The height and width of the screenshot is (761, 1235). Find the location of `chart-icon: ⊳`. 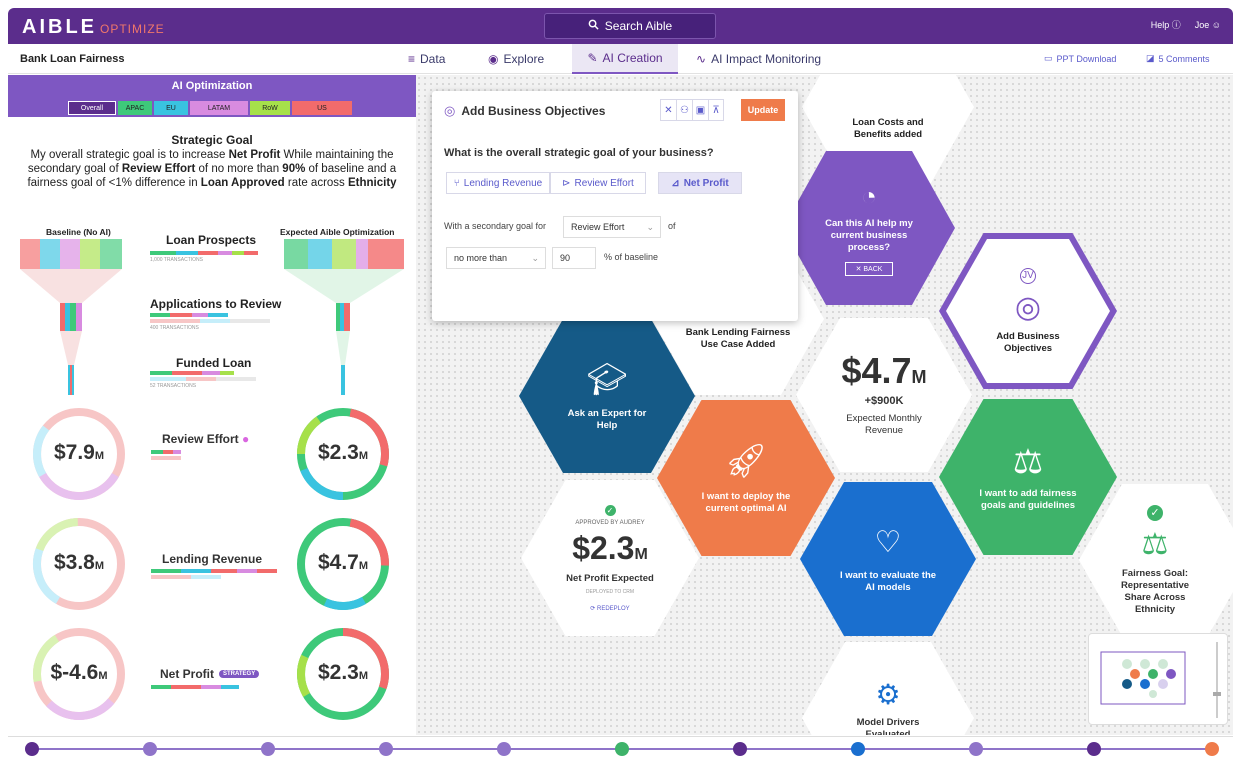

chart-icon: ⊳ is located at coordinates (566, 183).